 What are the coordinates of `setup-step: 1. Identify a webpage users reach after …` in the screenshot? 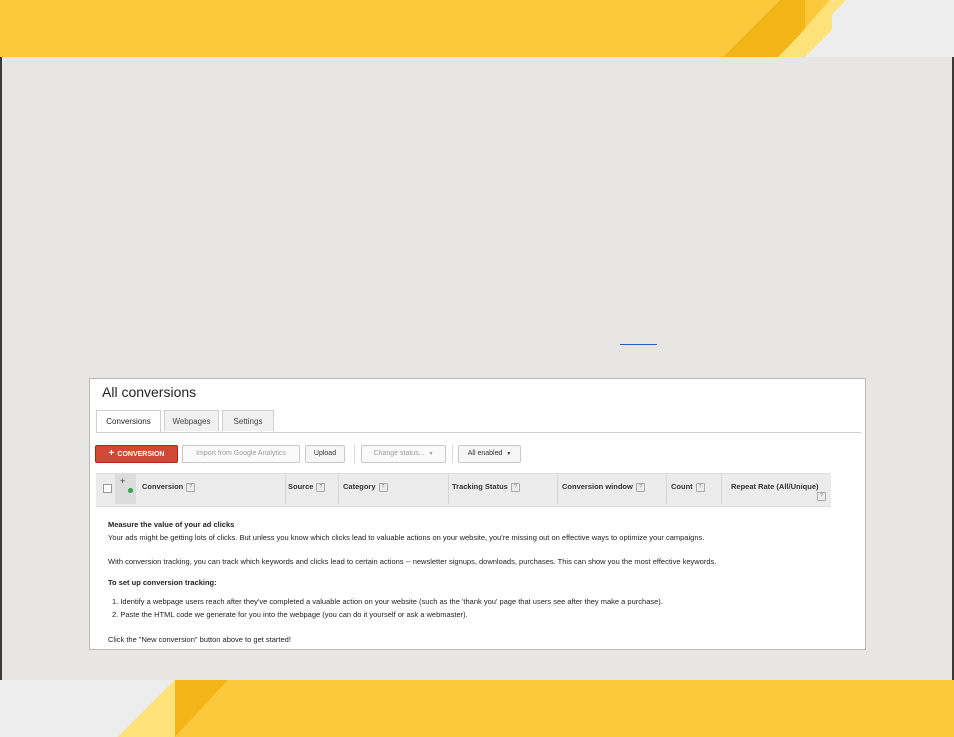 It's located at (387, 601).